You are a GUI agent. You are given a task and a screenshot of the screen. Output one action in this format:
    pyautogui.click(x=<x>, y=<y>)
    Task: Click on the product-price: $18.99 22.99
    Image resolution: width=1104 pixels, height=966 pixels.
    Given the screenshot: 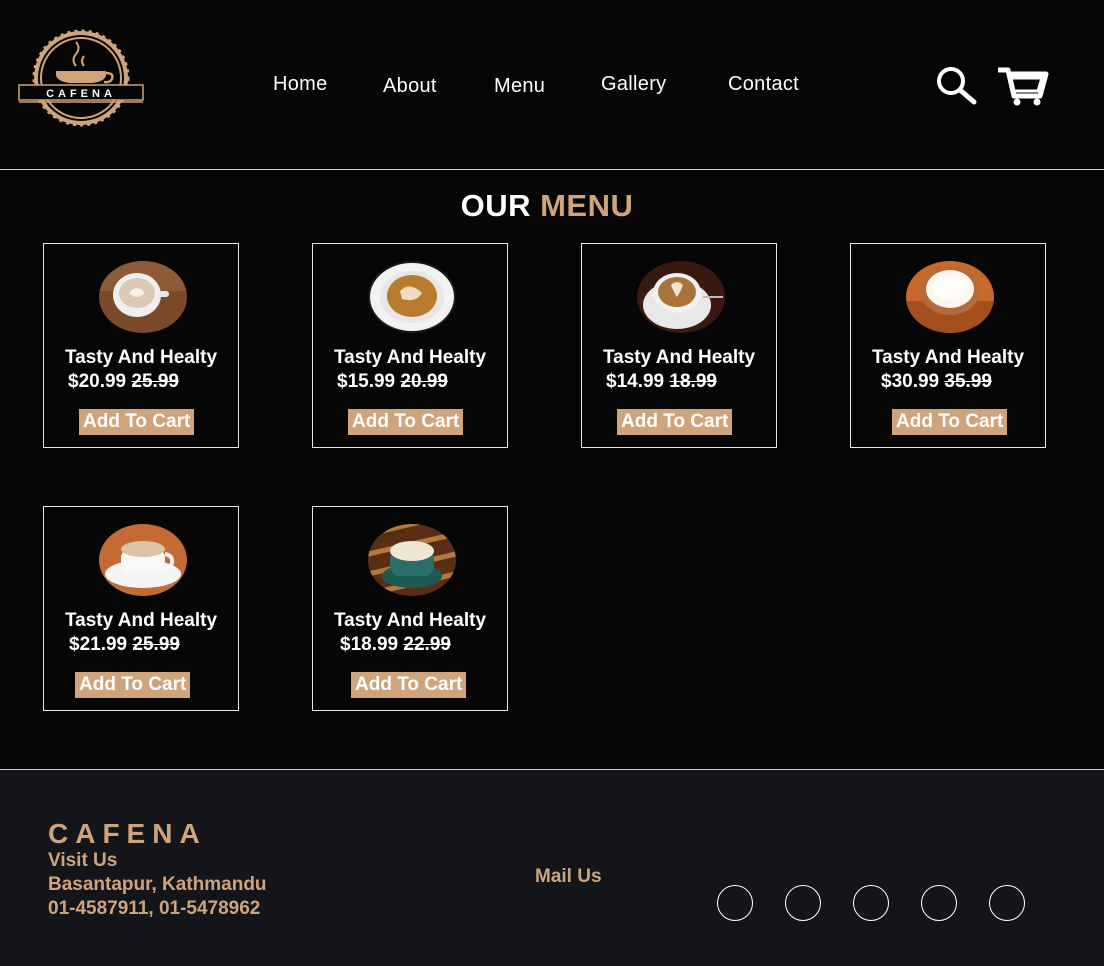 What is the action you would take?
    pyautogui.click(x=395, y=645)
    